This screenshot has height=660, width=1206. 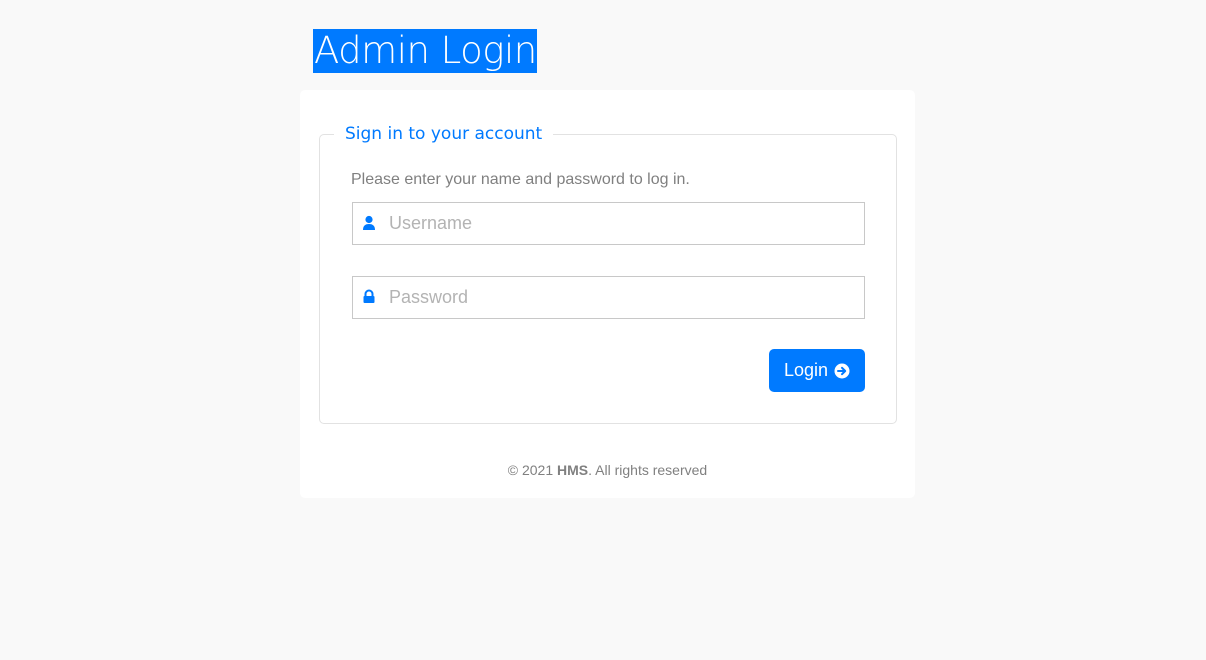 I want to click on username-field-wrapper, so click(x=608, y=223).